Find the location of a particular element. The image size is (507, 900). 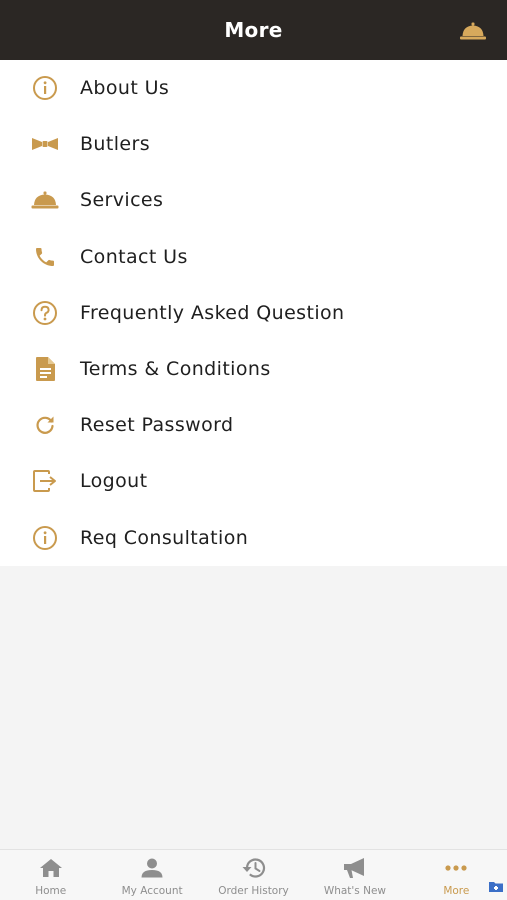

document-icon is located at coordinates (45, 369).